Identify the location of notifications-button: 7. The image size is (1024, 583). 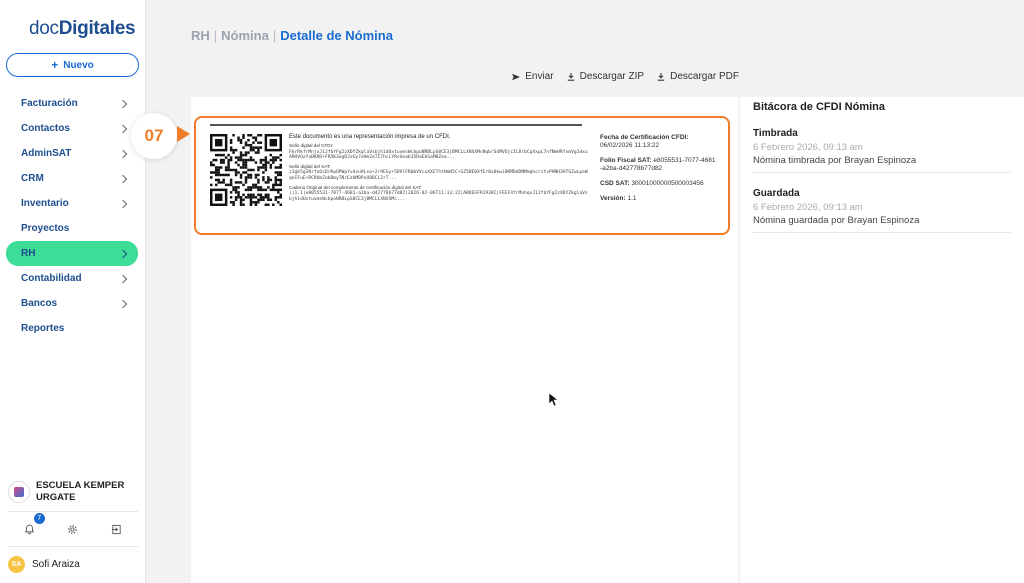
(33, 525).